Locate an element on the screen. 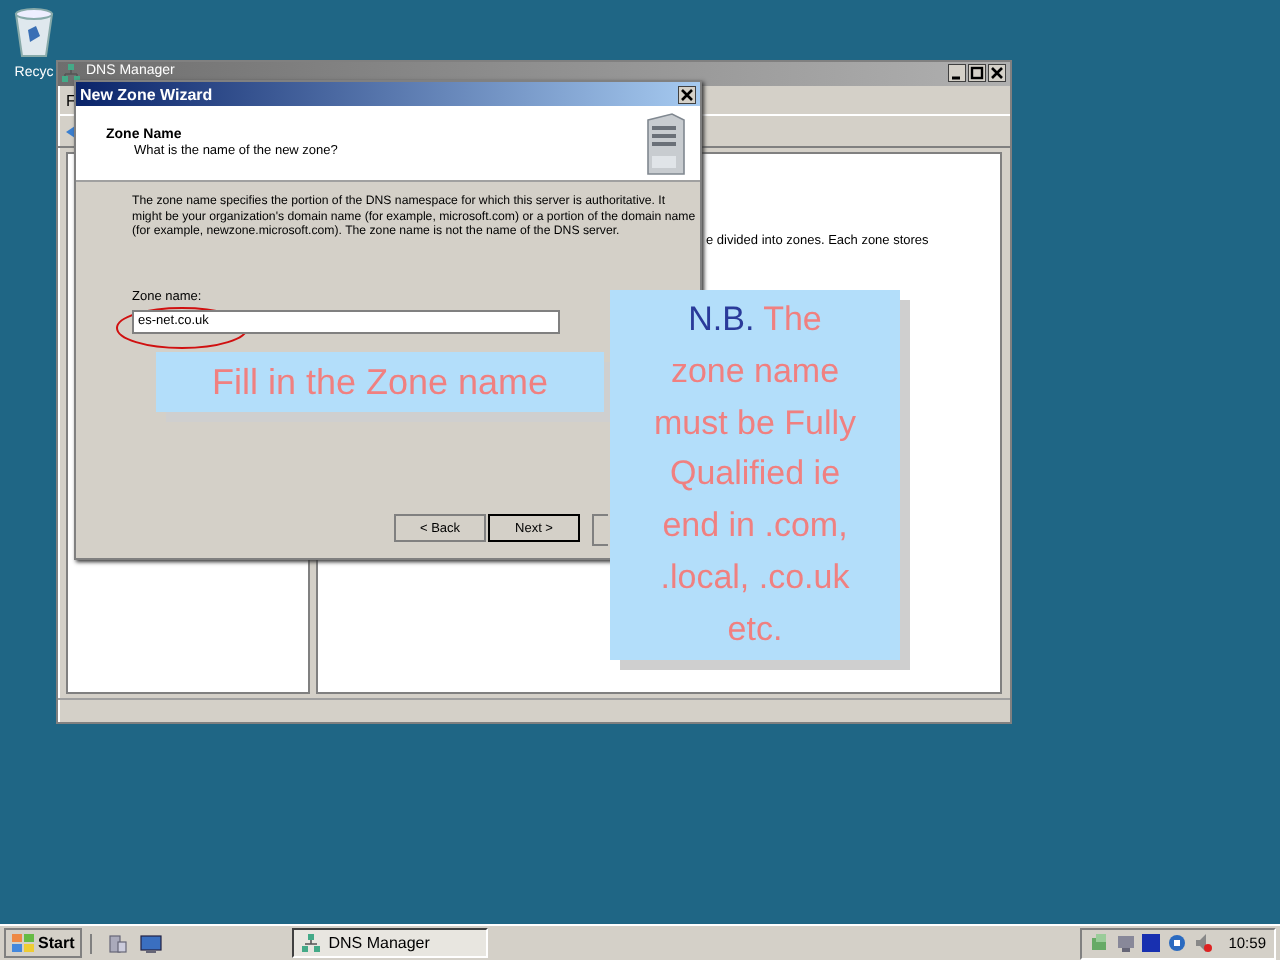  windows-logo-icon is located at coordinates (23, 943).